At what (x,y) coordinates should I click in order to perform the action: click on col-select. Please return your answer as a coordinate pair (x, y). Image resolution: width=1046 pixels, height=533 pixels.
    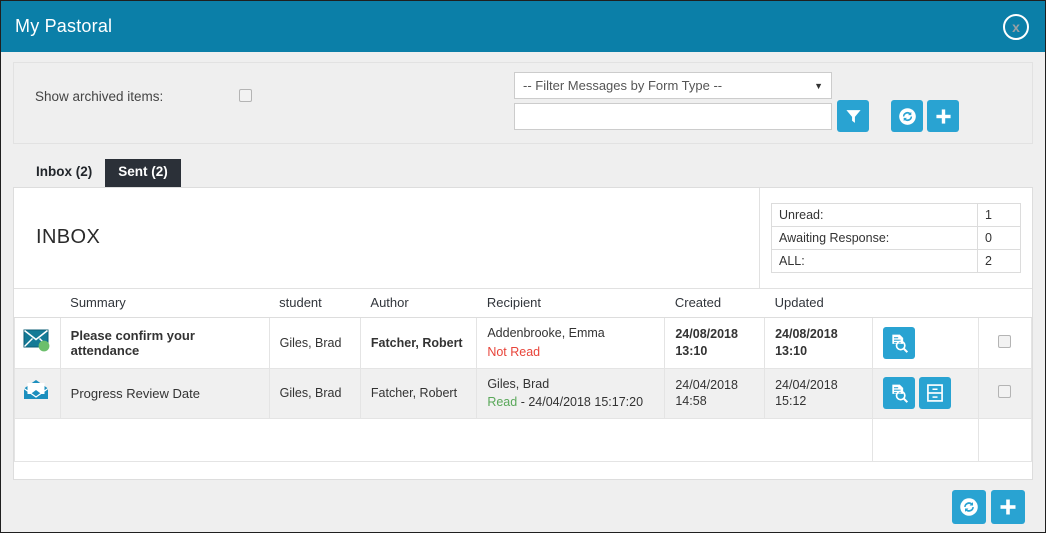
    Looking at the image, I should click on (1005, 303).